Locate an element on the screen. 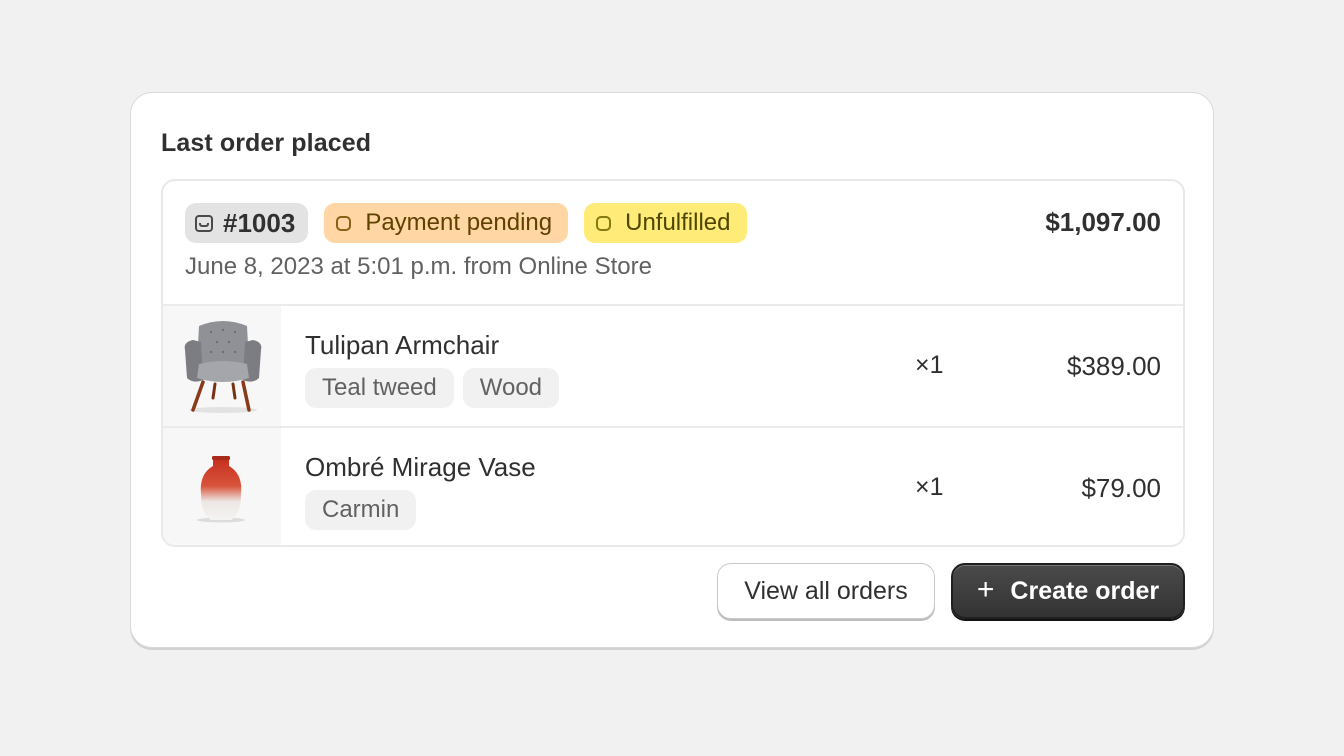 The height and width of the screenshot is (756, 1344). payment-status-badge: Payment pending is located at coordinates (446, 223).